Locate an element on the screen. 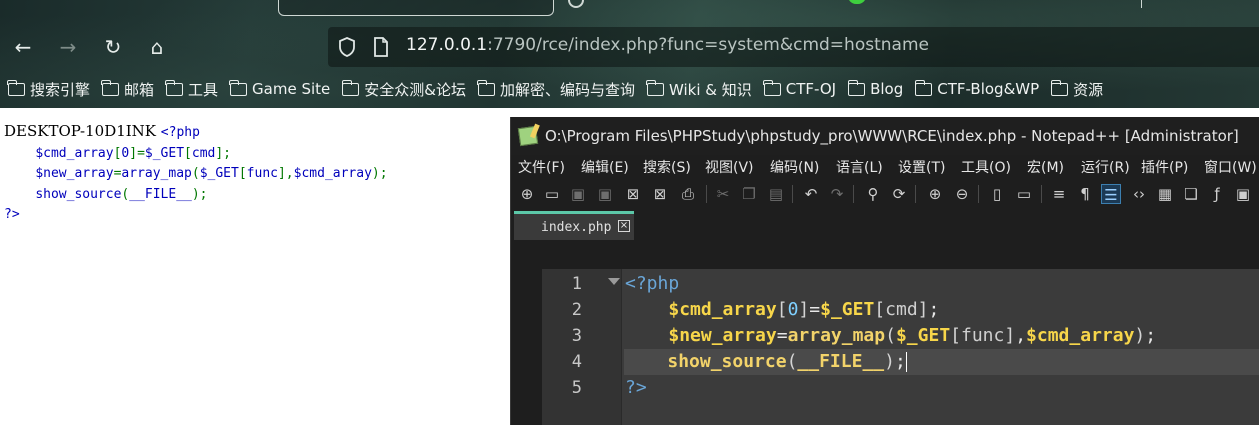 Image resolution: width=1259 pixels, height=425 pixels. code-token: $cmd_array is located at coordinates (332, 173).